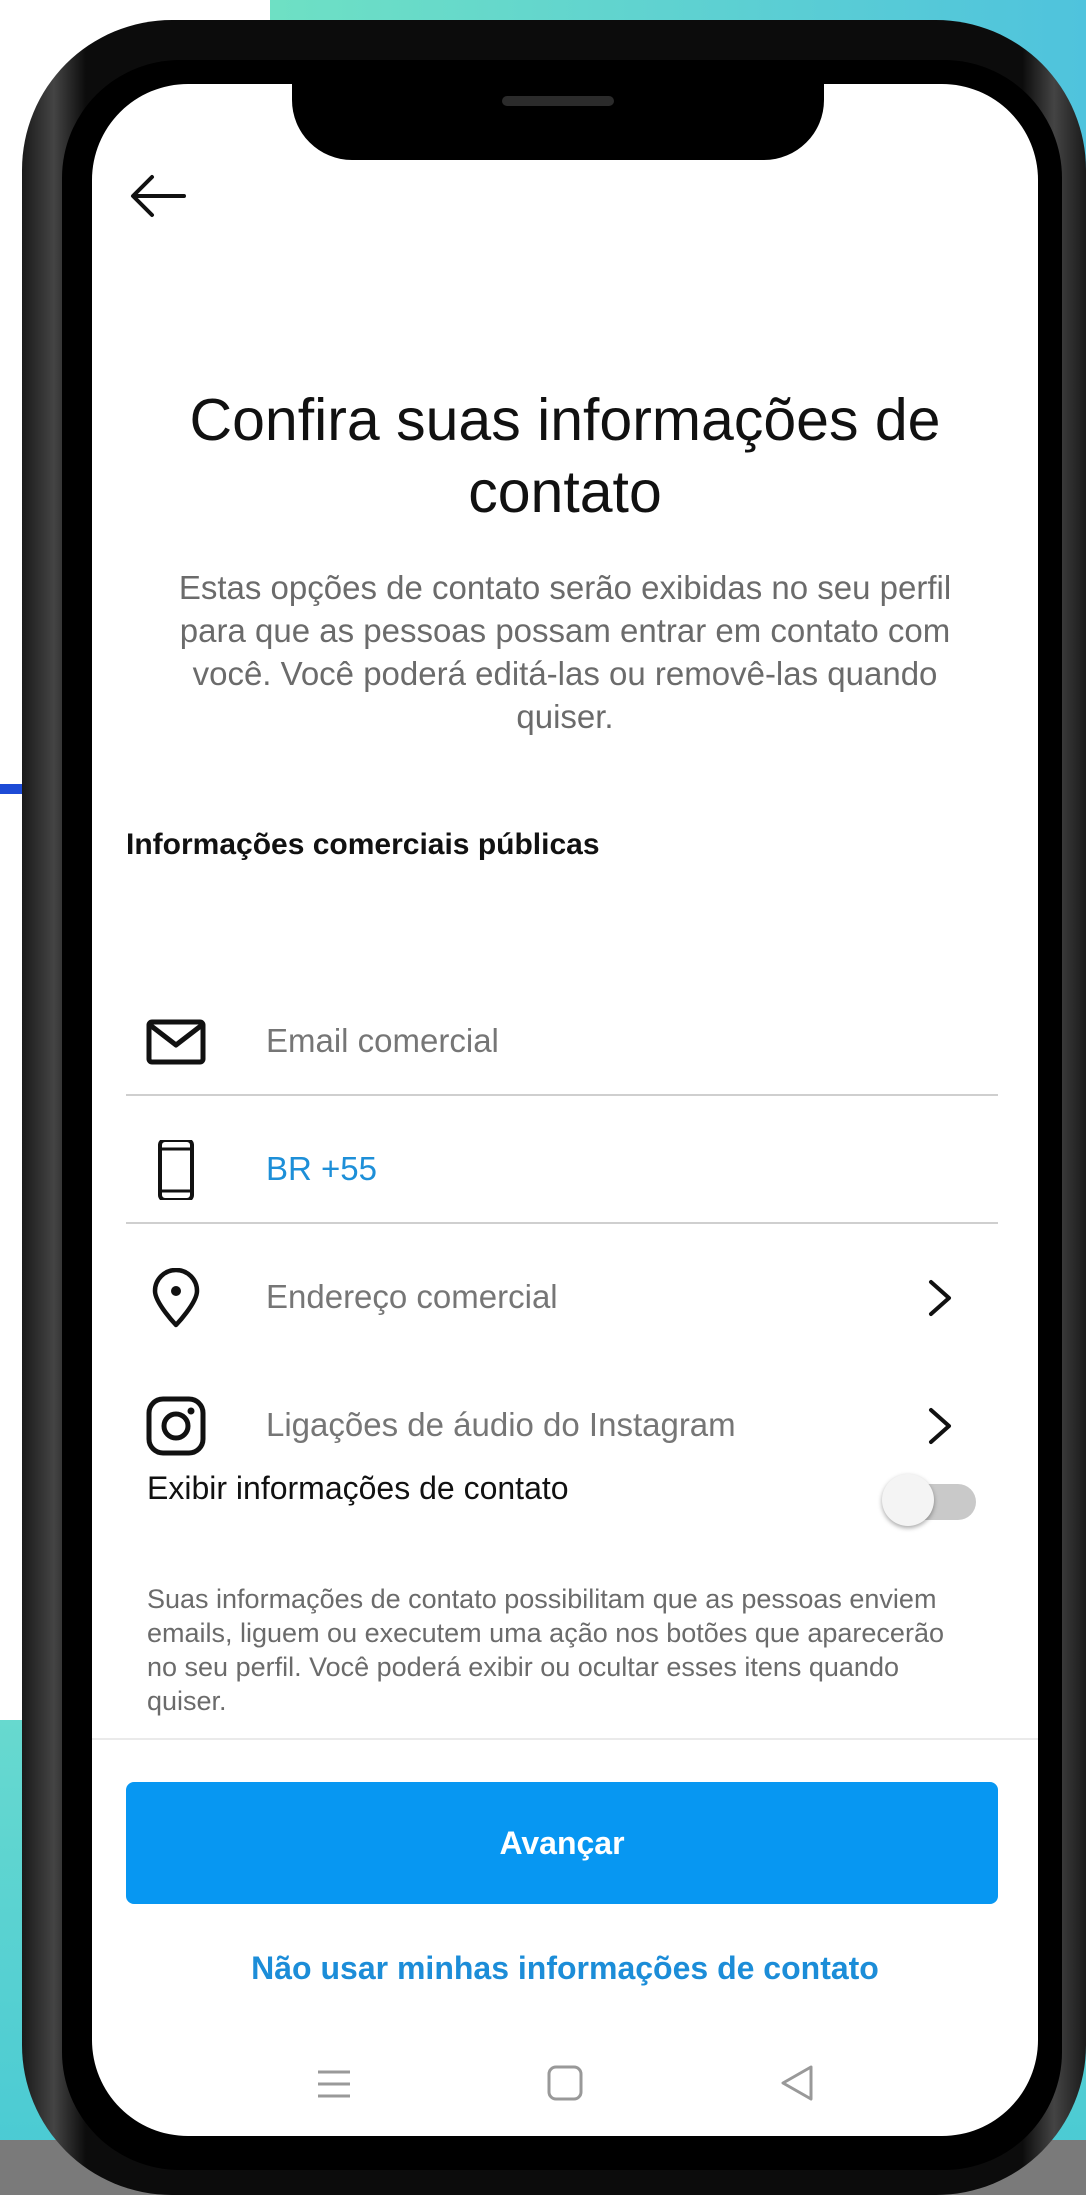  I want to click on location-pin-icon, so click(176, 1298).